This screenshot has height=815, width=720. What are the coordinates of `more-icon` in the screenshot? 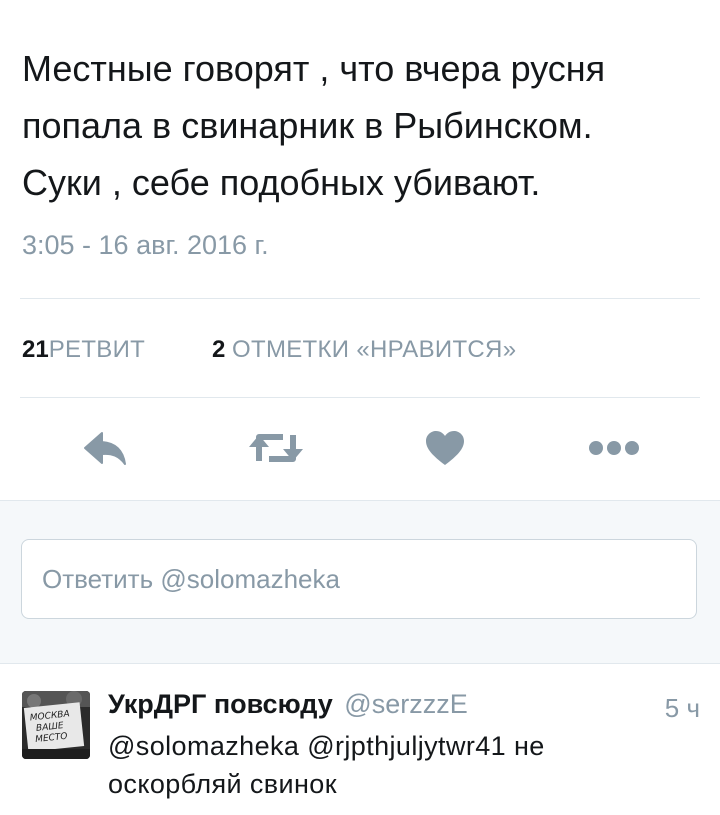 It's located at (614, 448).